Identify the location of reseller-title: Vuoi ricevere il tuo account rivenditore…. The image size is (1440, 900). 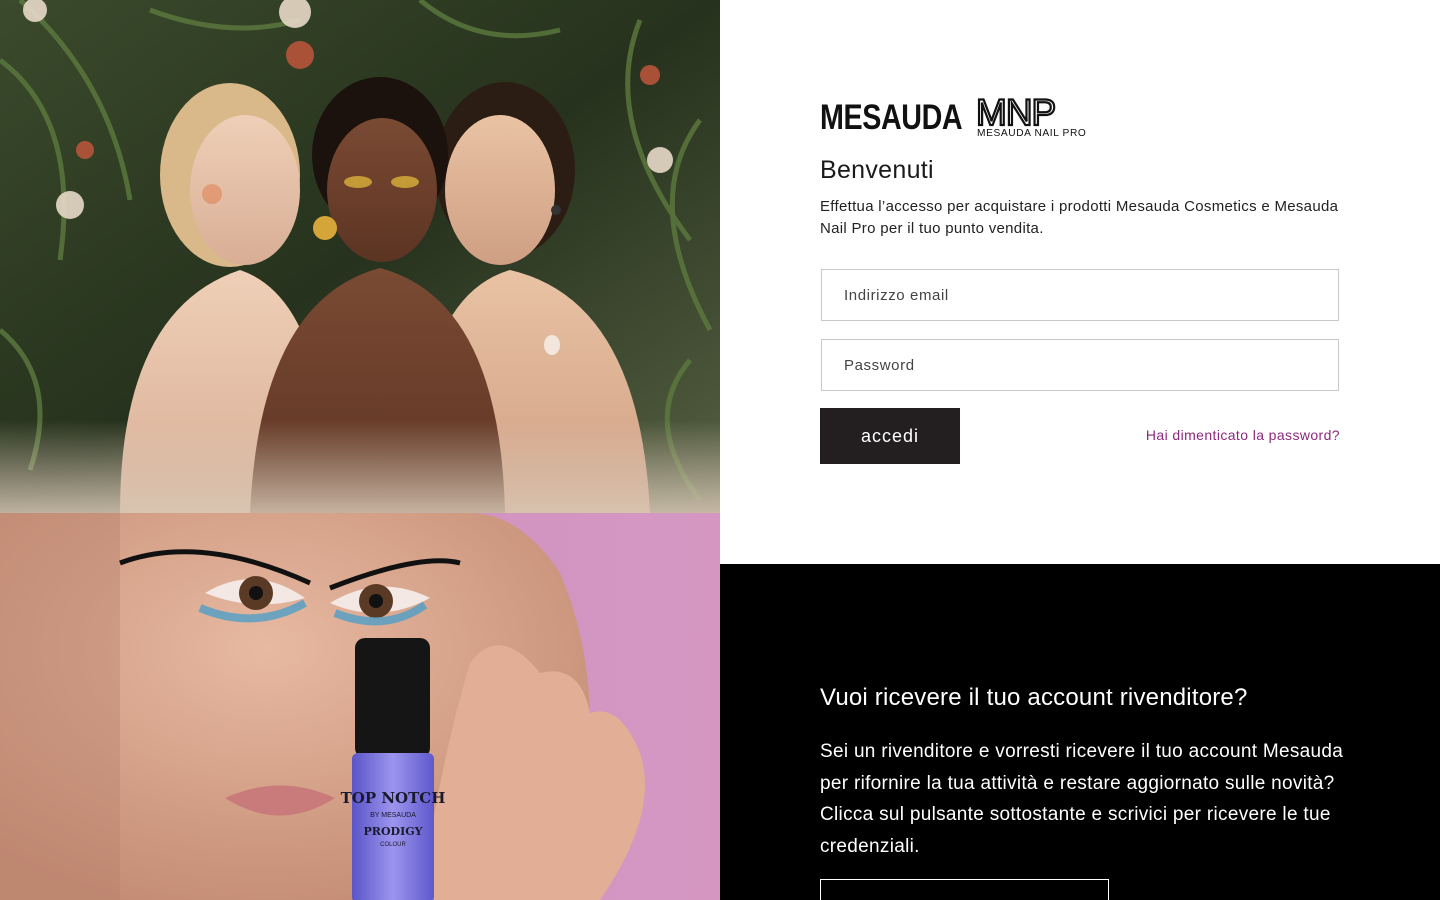
(1034, 697).